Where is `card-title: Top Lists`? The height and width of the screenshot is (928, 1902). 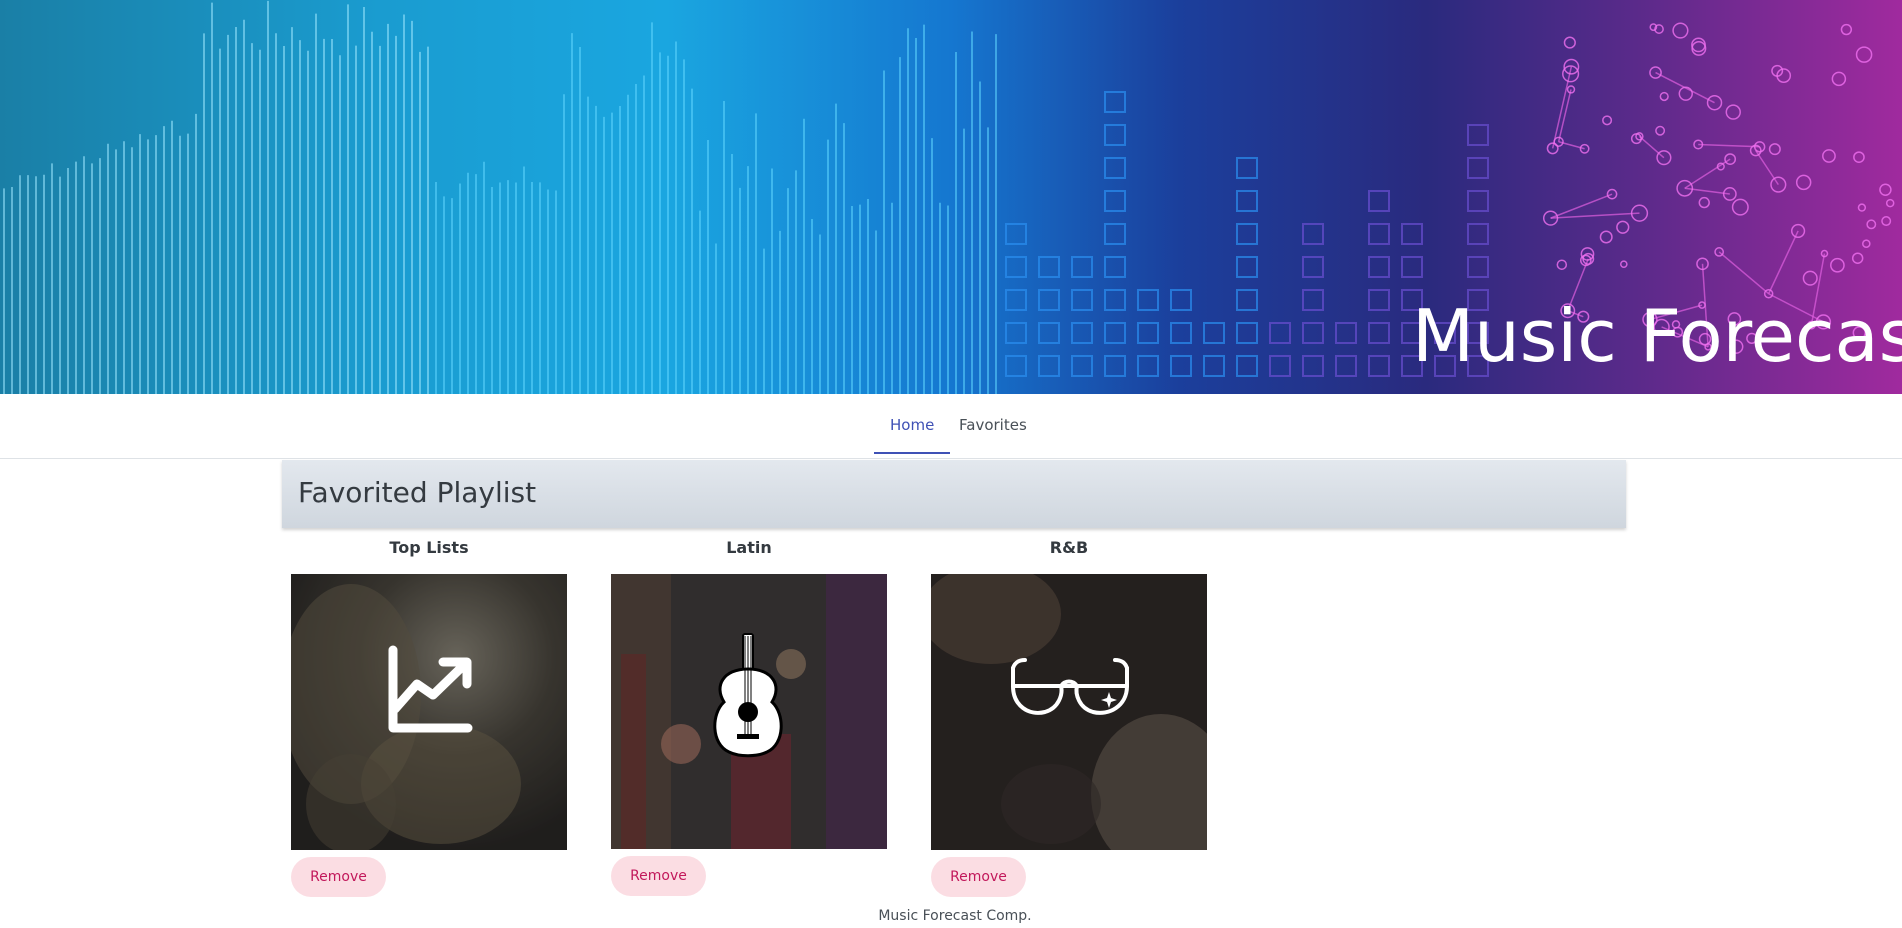
card-title: Top Lists is located at coordinates (429, 547).